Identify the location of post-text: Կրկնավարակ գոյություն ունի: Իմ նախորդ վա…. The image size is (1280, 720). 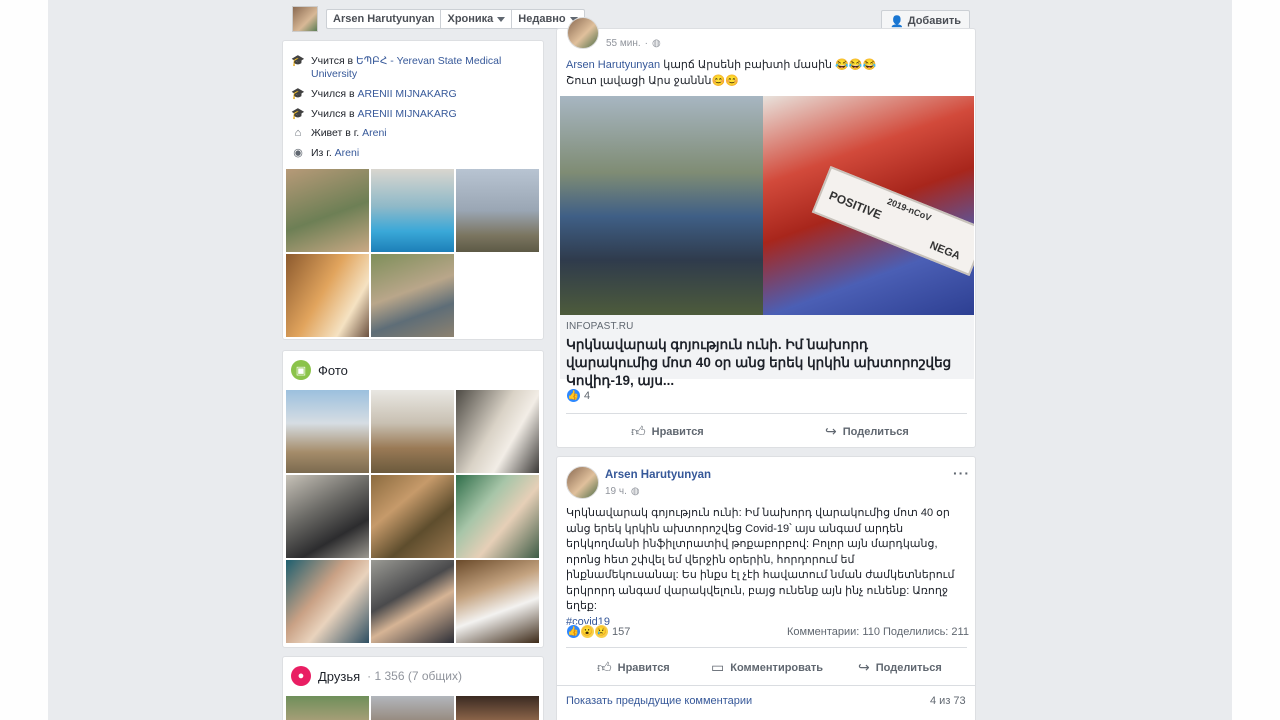
(760, 567).